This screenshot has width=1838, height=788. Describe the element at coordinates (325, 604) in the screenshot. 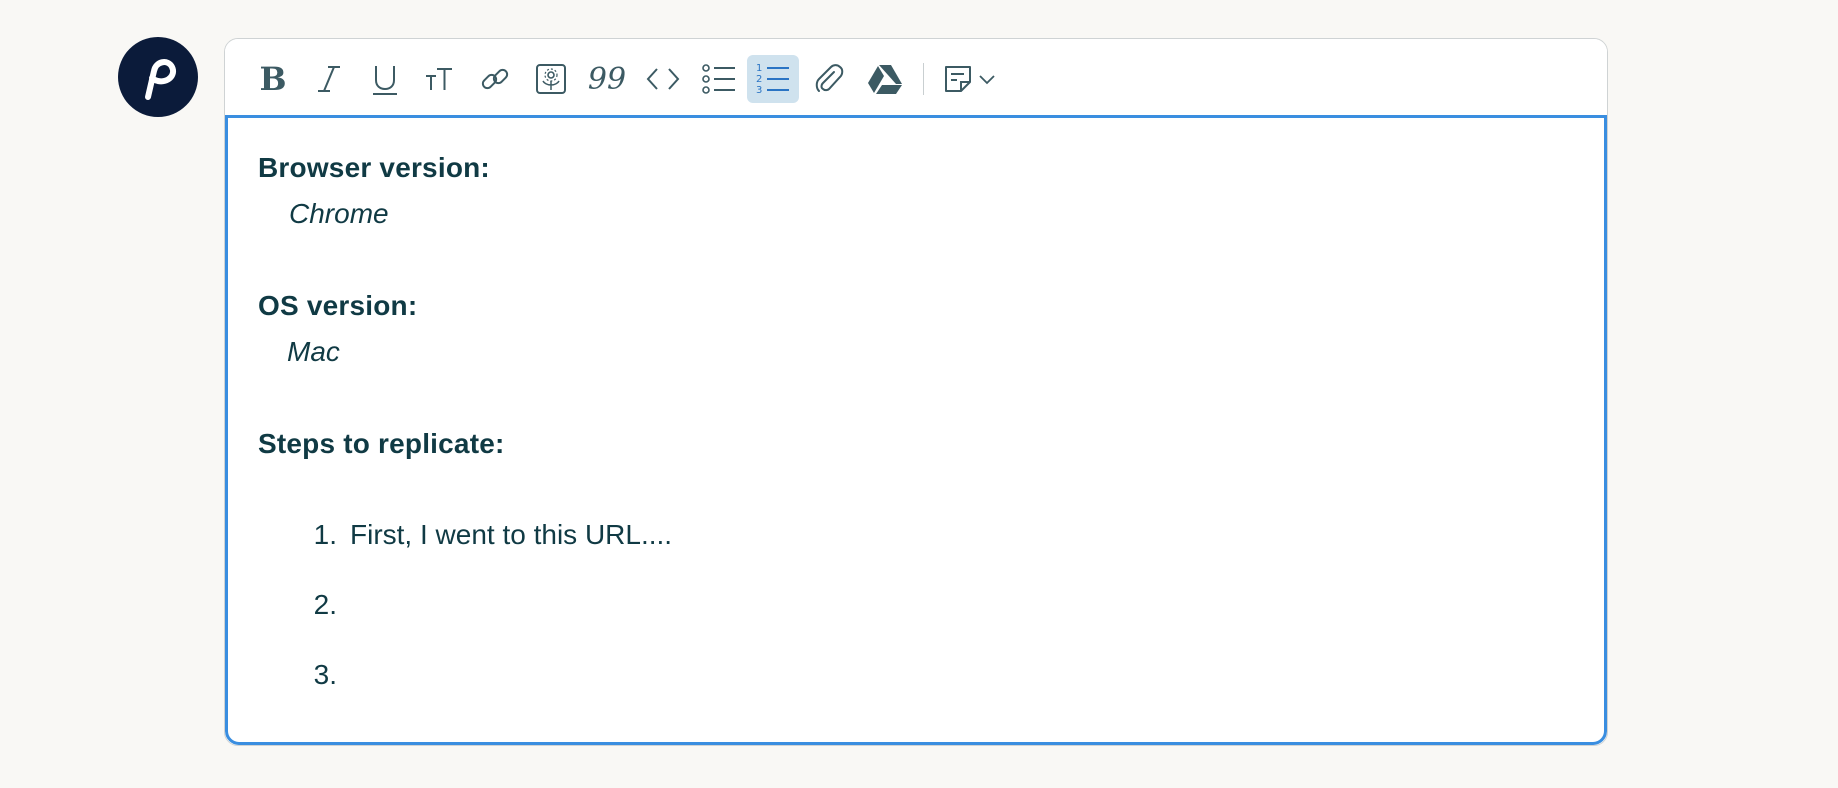

I see `step-2-number: 2.` at that location.